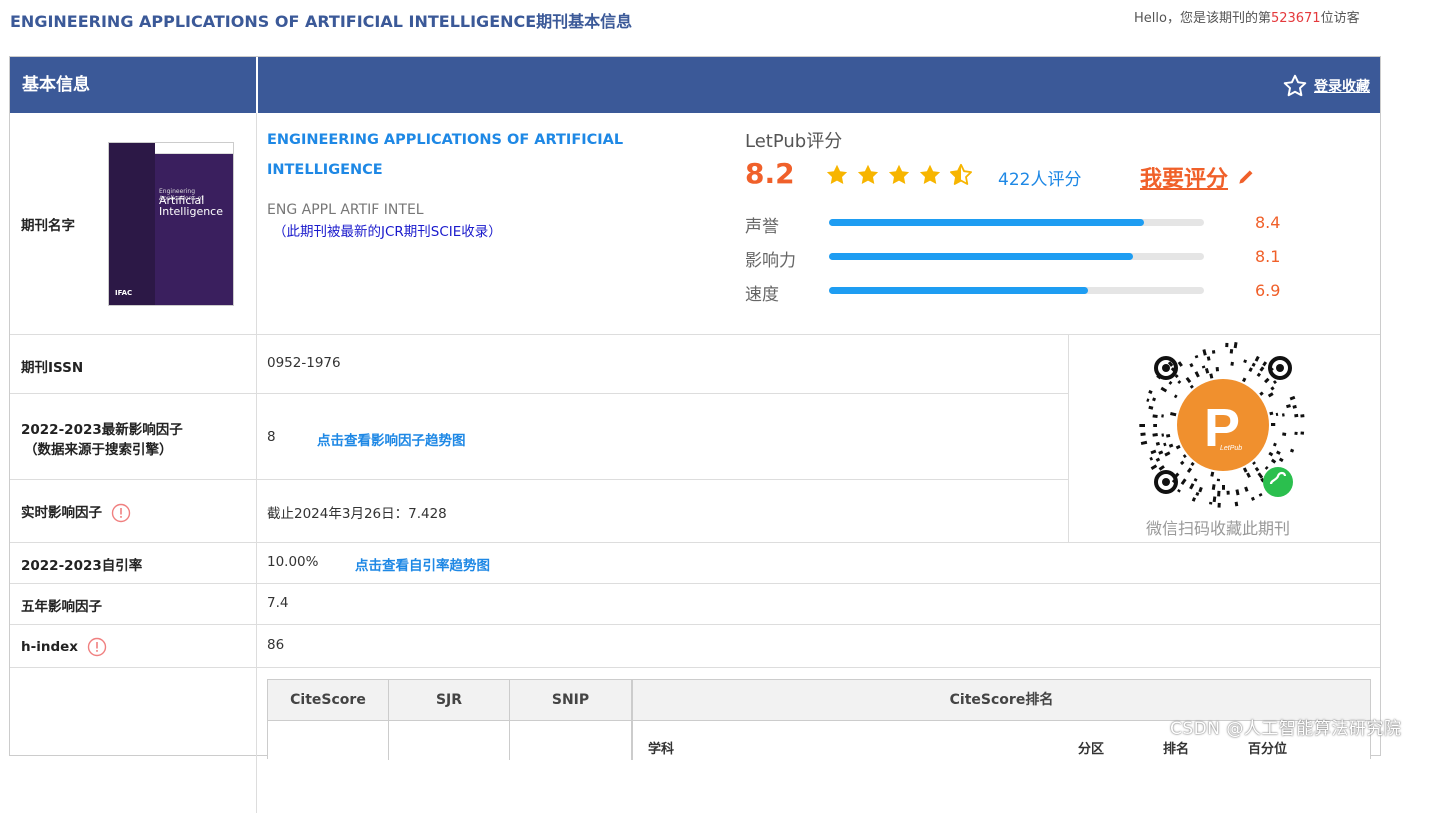 The width and height of the screenshot is (1438, 813). I want to click on bar-label-impact: 影响力, so click(770, 261).